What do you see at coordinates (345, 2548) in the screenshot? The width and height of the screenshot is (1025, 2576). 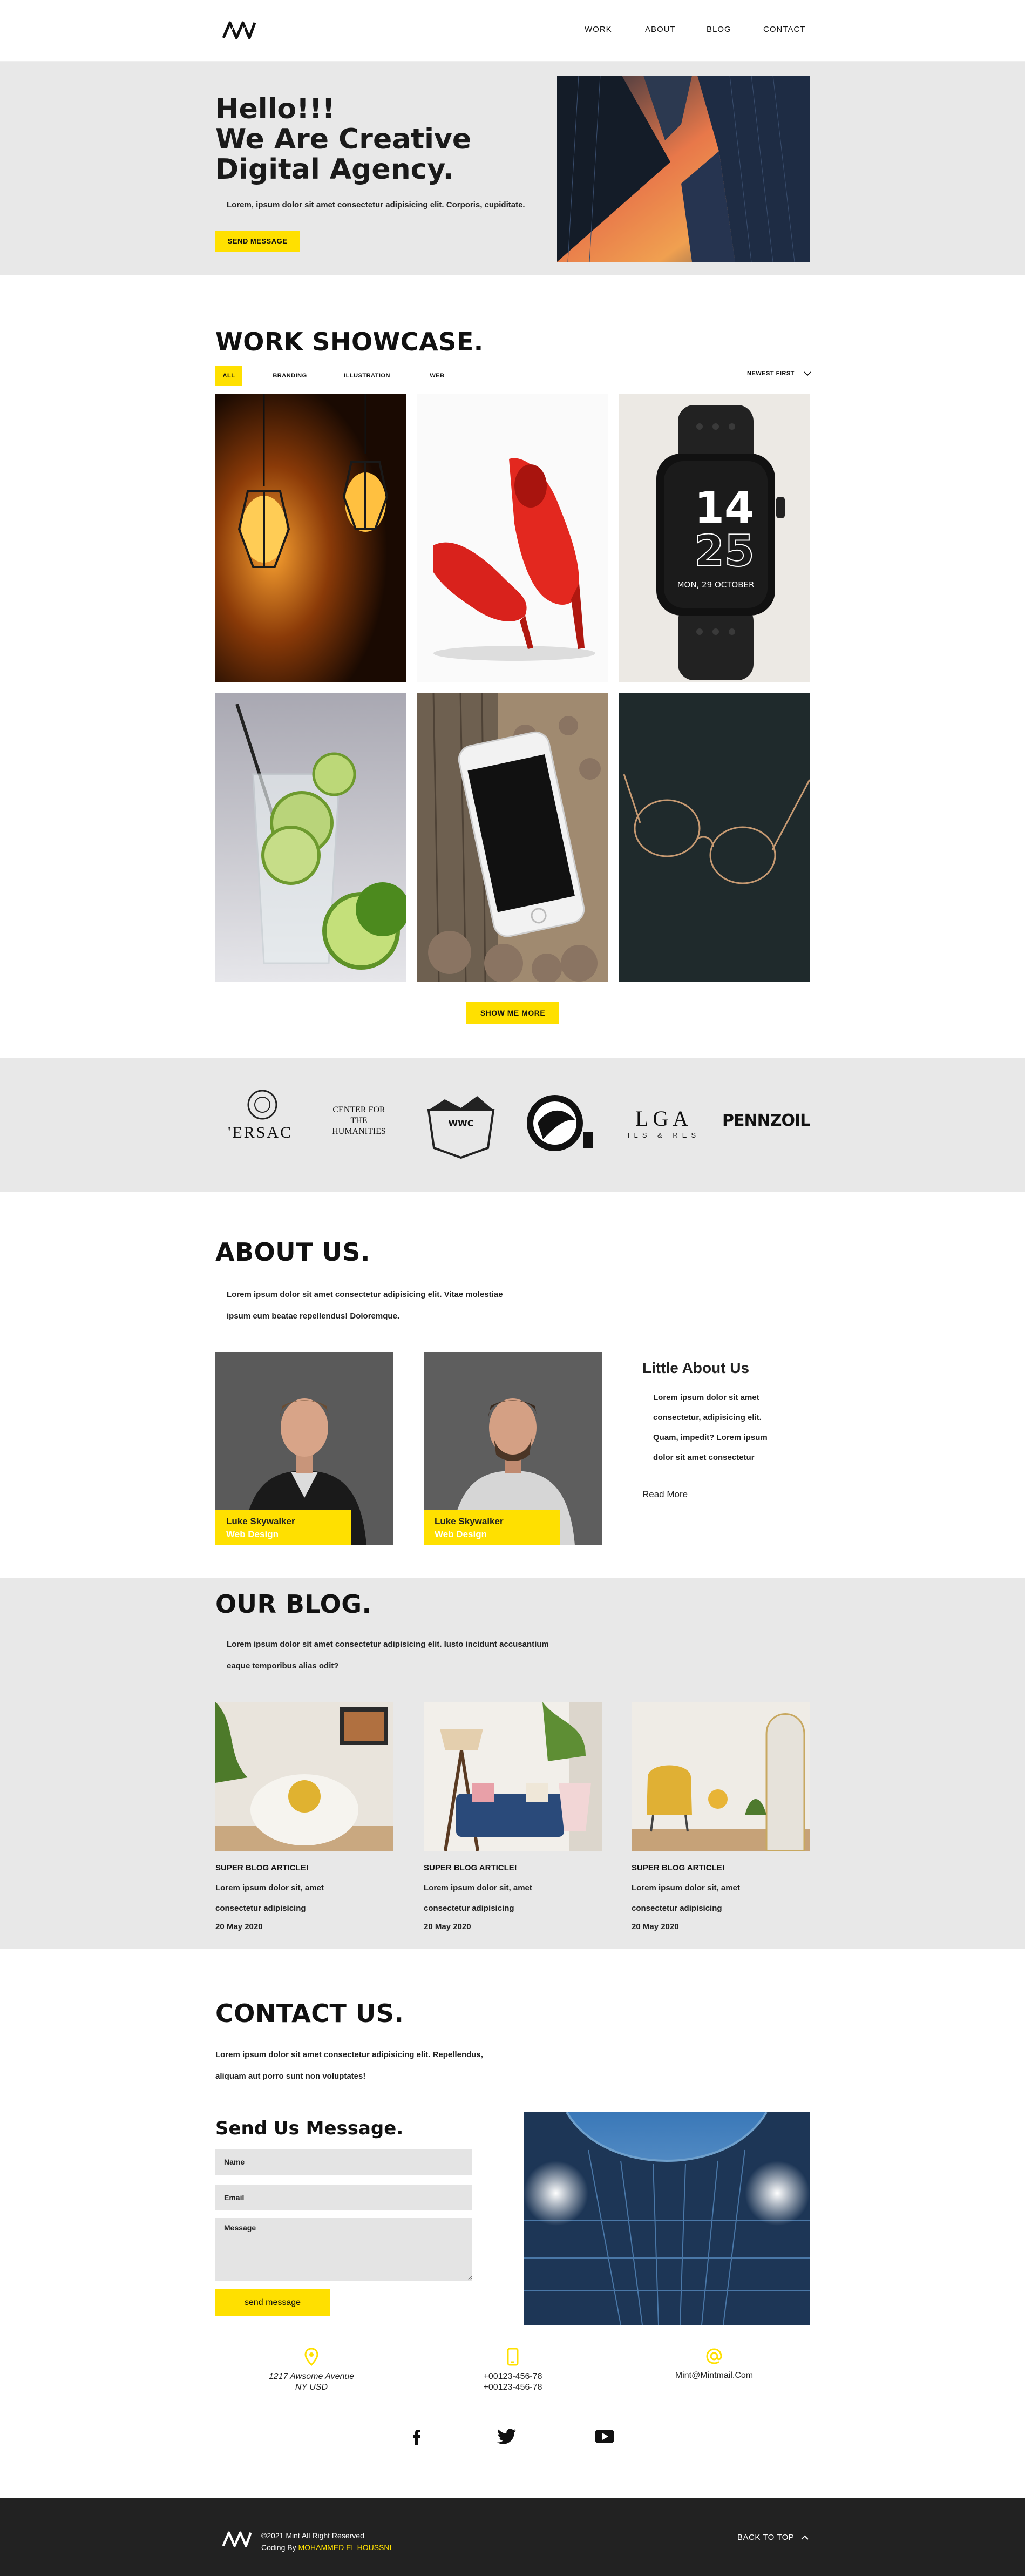 I see `author-name: MOHAMMED EL HOUSSNI` at bounding box center [345, 2548].